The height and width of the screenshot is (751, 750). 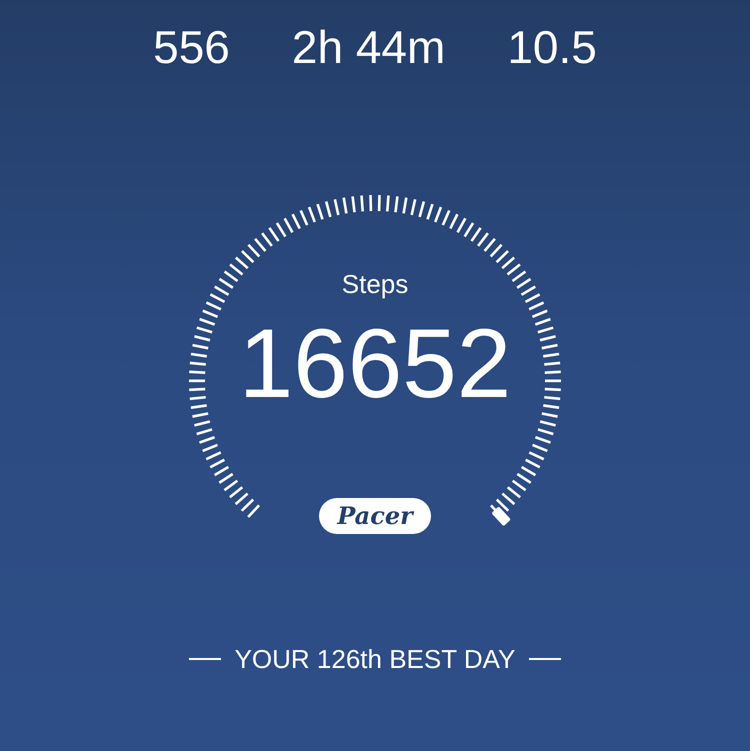 What do you see at coordinates (375, 659) in the screenshot?
I see `best-day-text: YOUR 126th BEST DAY` at bounding box center [375, 659].